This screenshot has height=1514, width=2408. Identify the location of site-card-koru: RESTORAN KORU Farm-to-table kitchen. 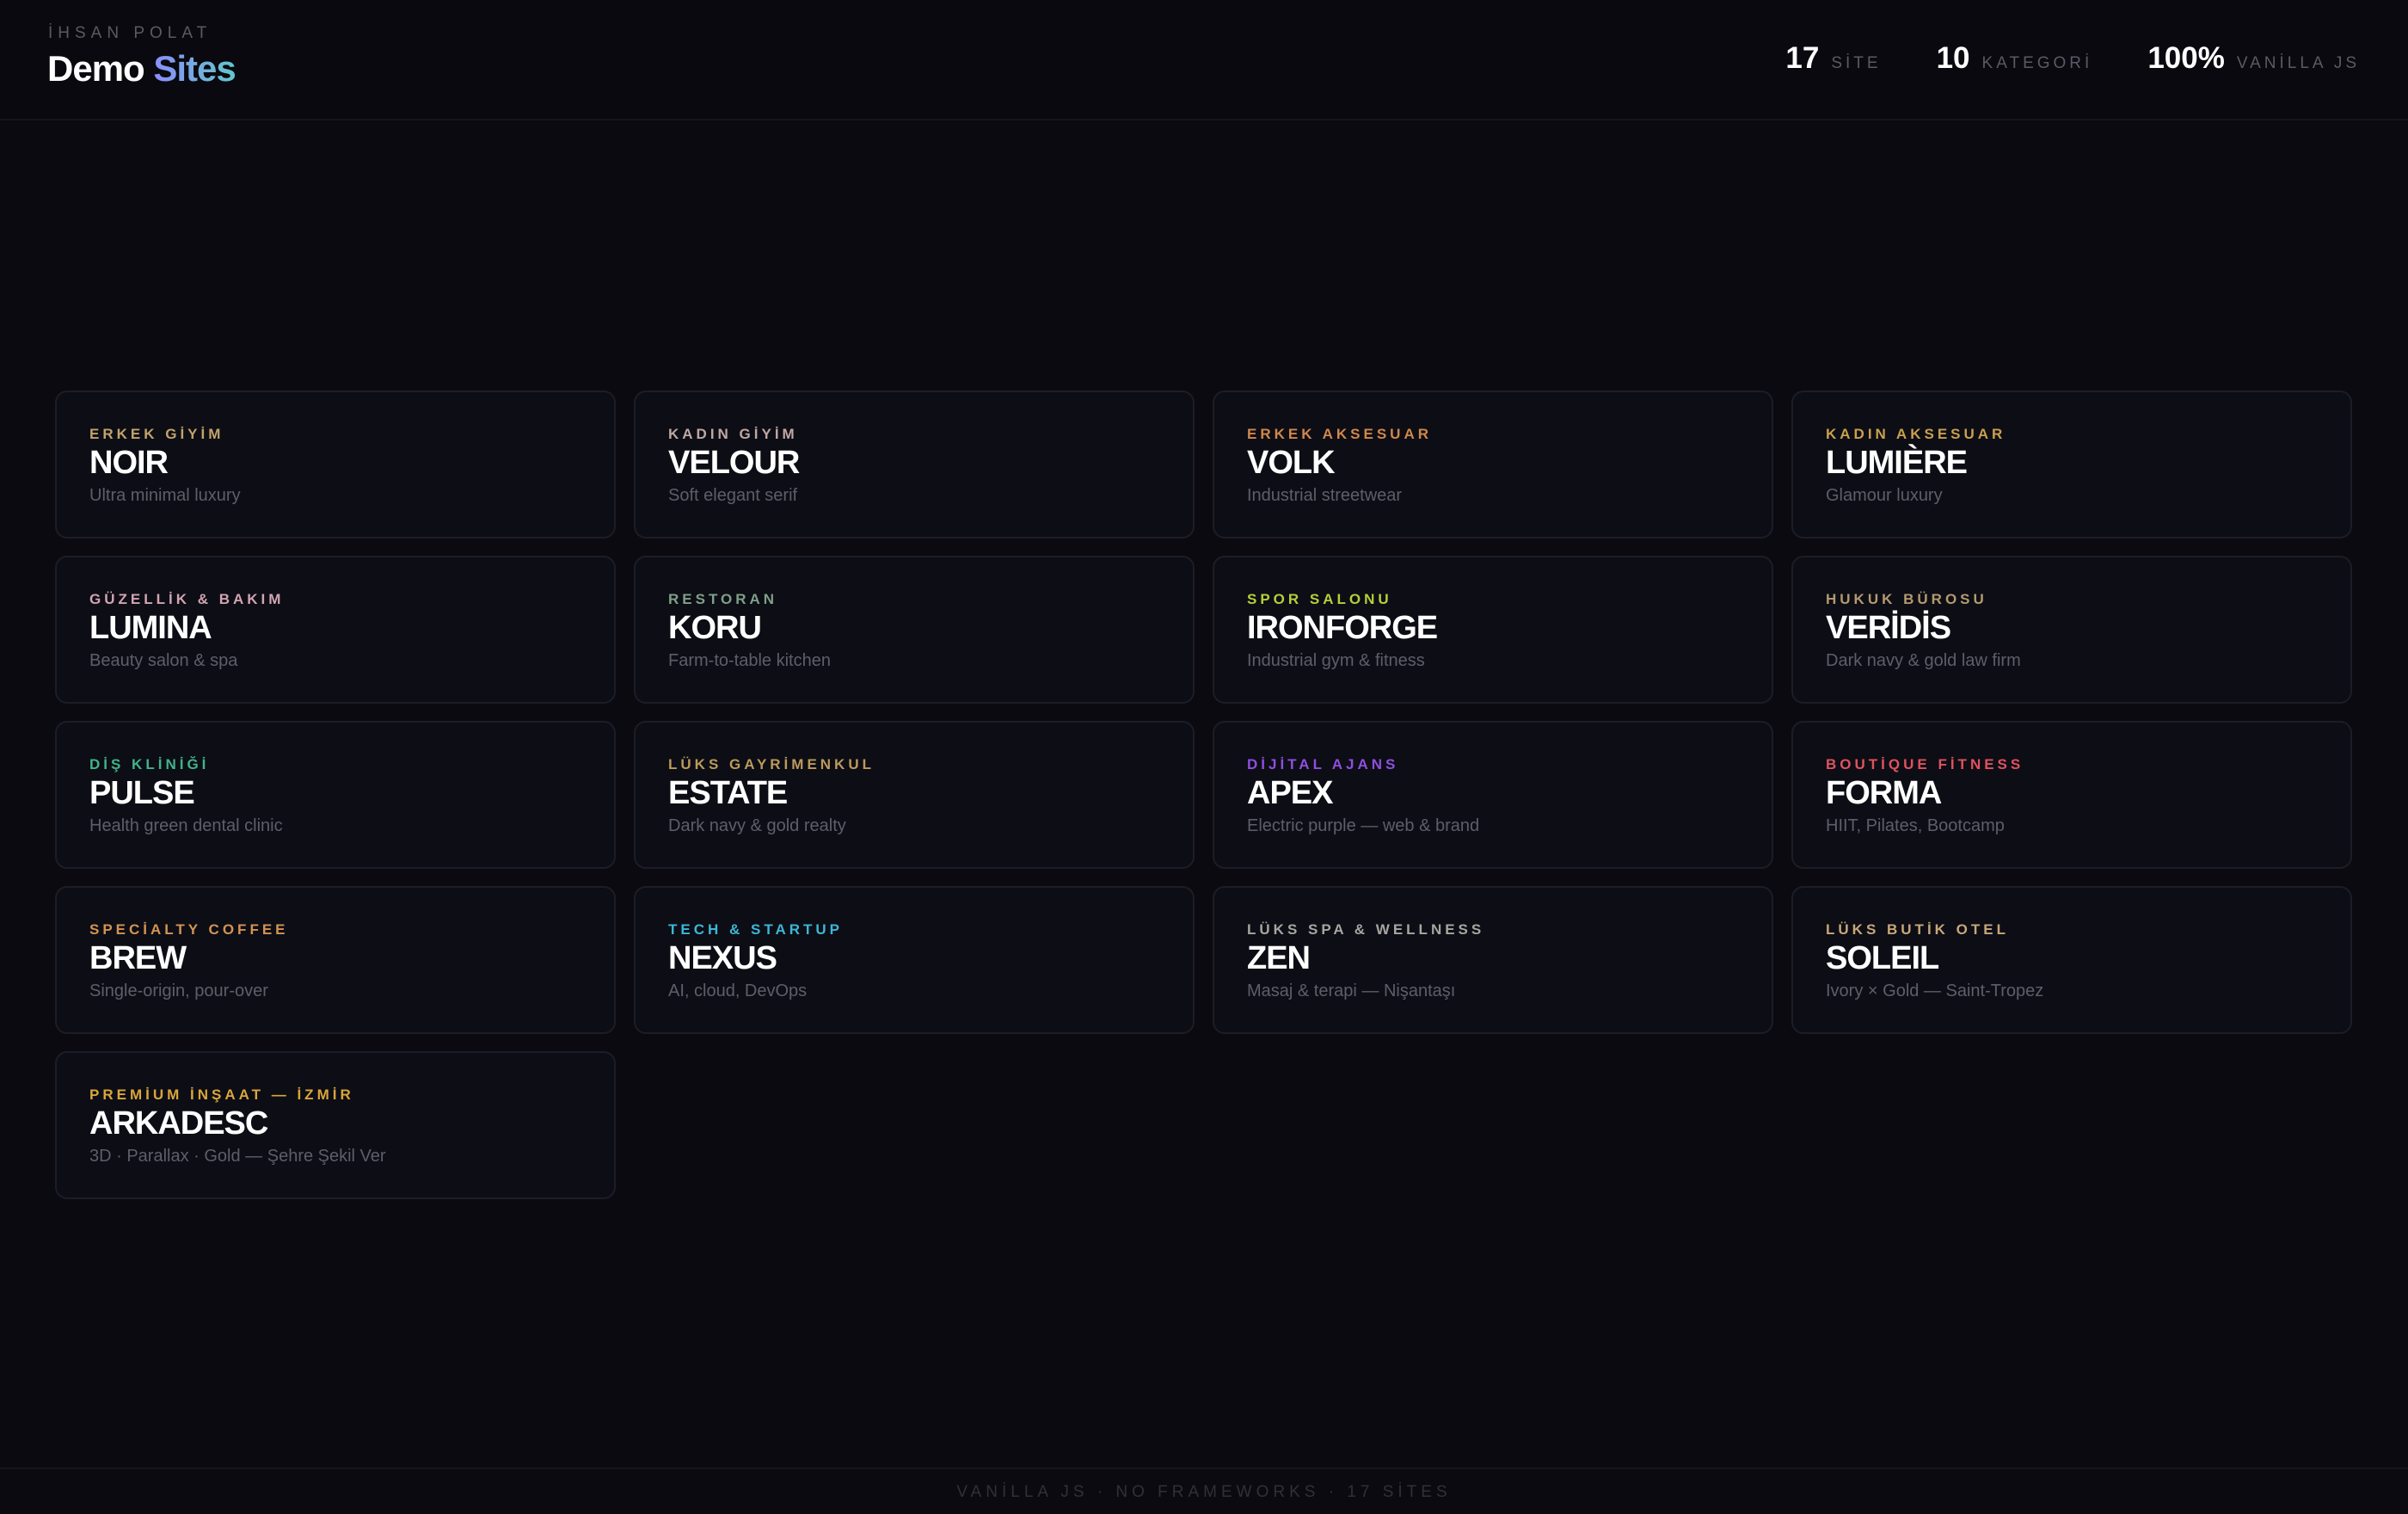
(915, 630).